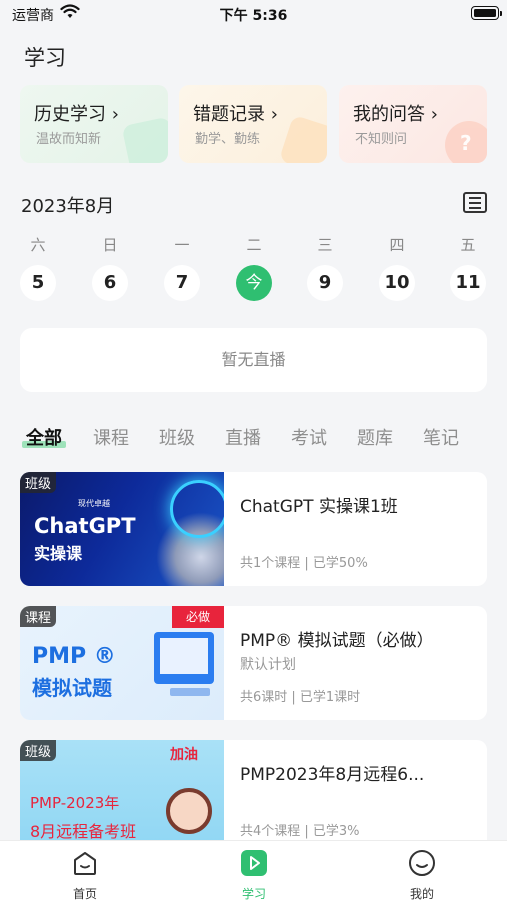 The image size is (507, 900). Describe the element at coordinates (421, 893) in the screenshot. I see `nav-label: 我的` at that location.